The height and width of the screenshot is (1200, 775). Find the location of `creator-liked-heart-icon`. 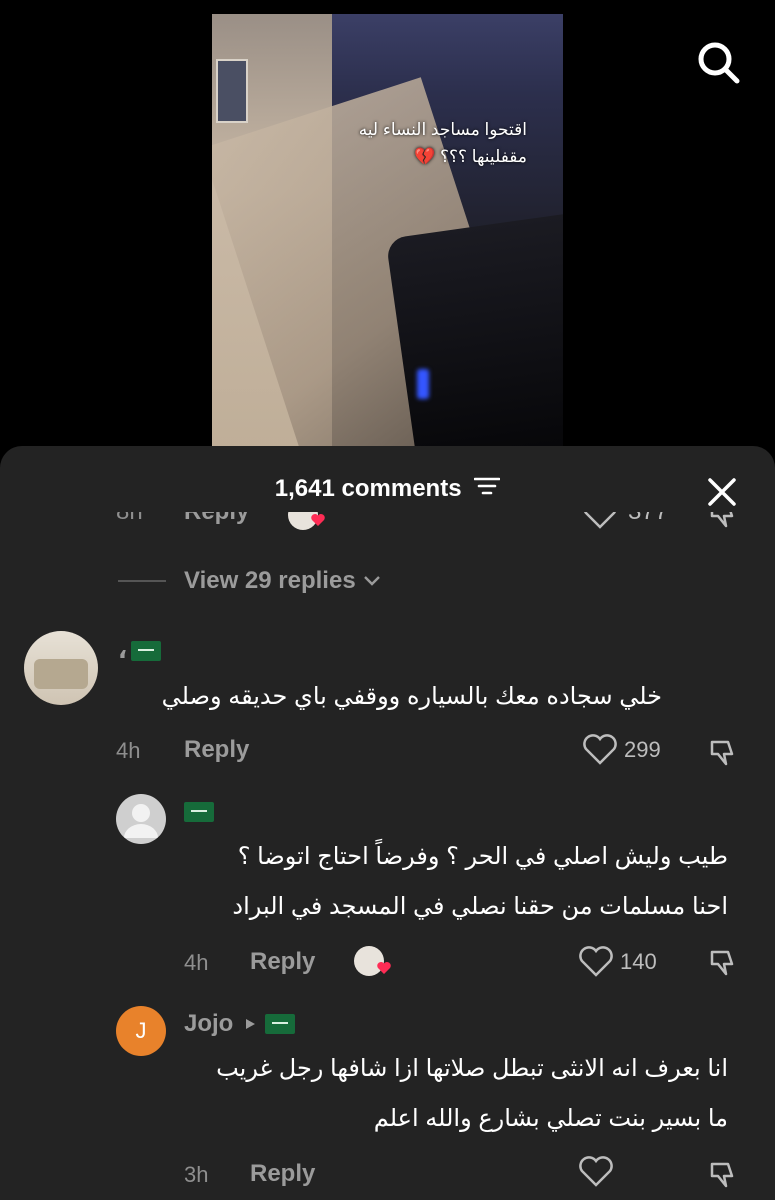

creator-liked-heart-icon is located at coordinates (384, 968).